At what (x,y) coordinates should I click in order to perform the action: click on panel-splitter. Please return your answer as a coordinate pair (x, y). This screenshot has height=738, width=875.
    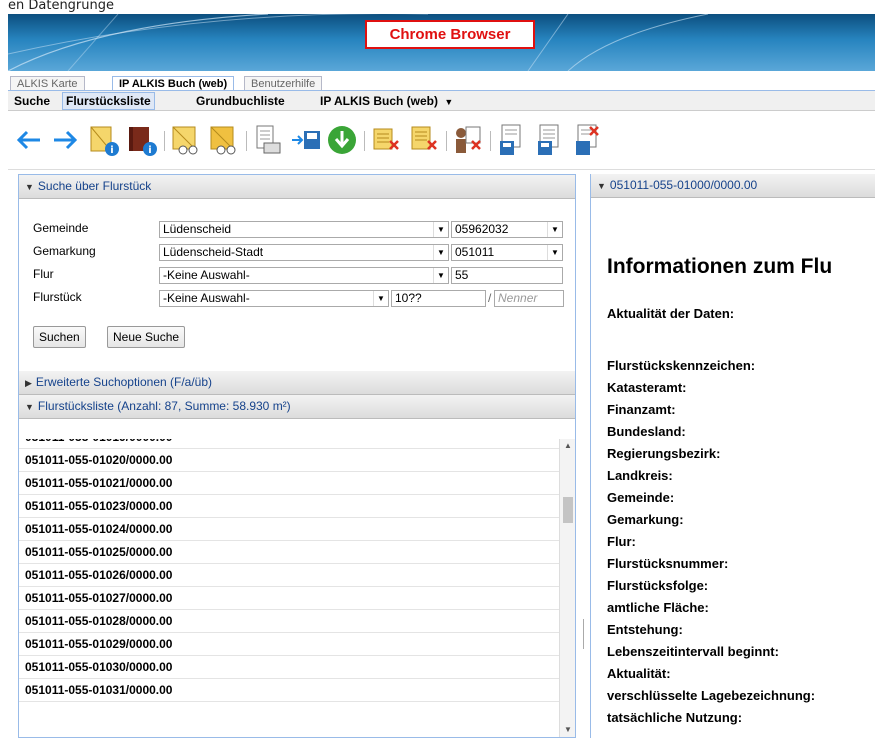
    Looking at the image, I should click on (584, 456).